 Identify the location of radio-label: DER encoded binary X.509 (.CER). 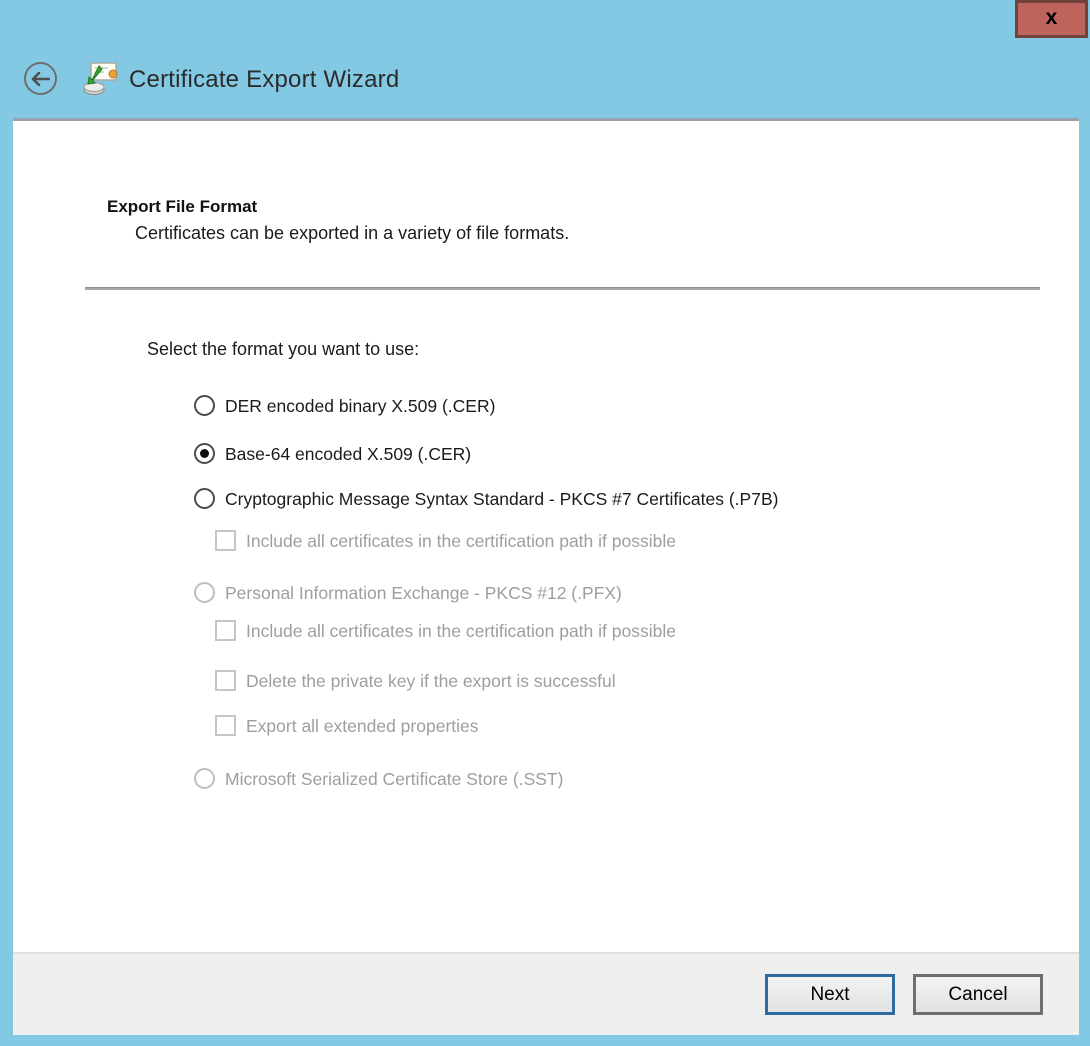
(360, 406).